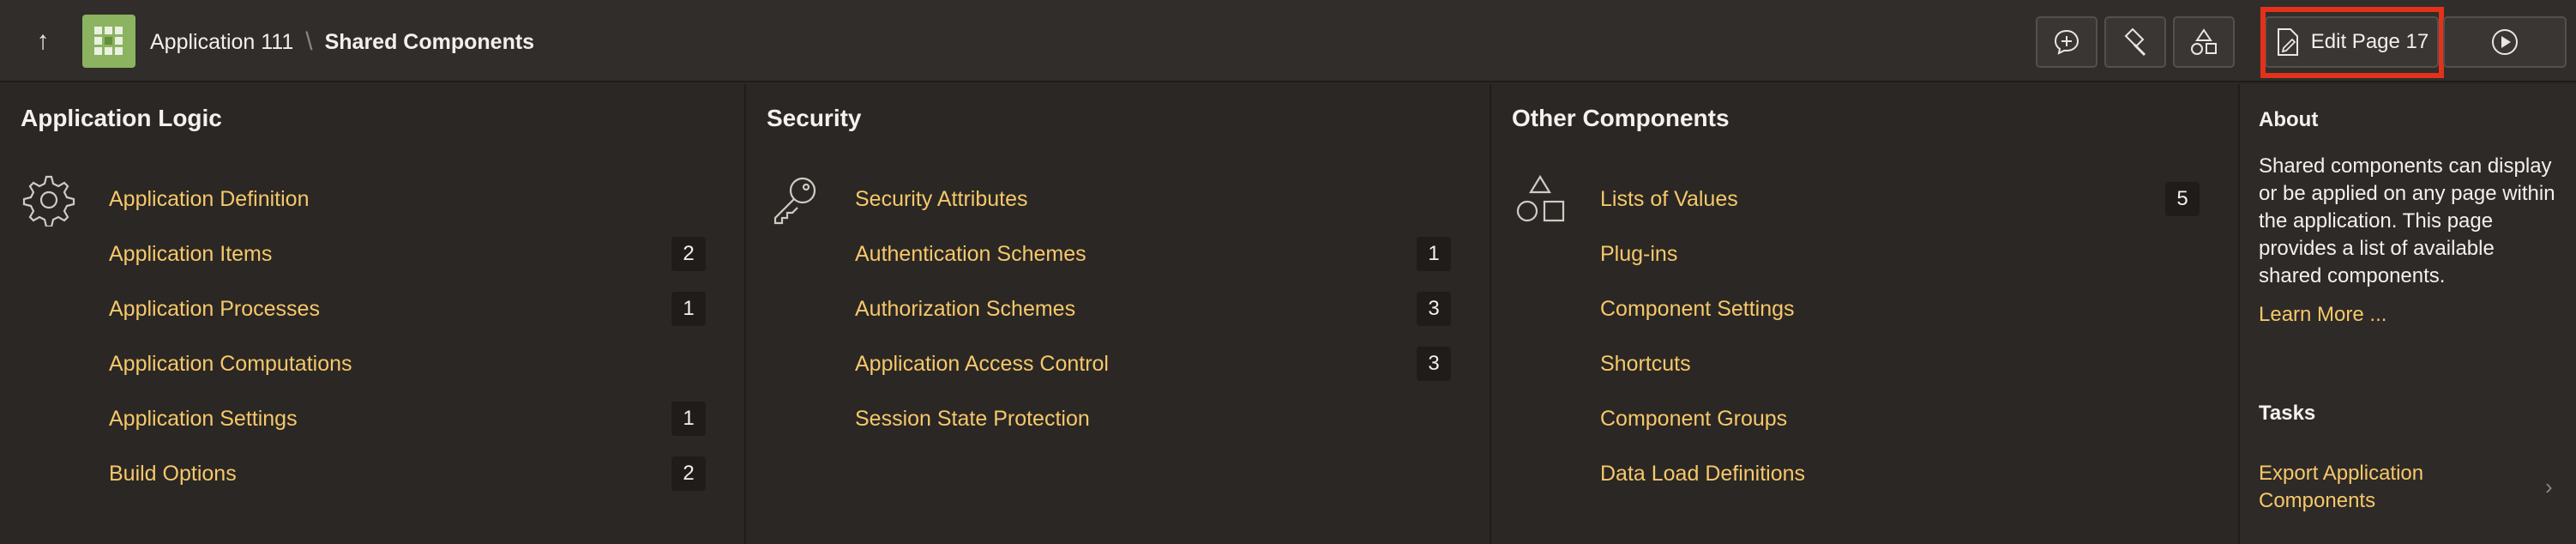 This screenshot has height=544, width=2576. Describe the element at coordinates (121, 118) in the screenshot. I see `panel-title: Application Logic` at that location.